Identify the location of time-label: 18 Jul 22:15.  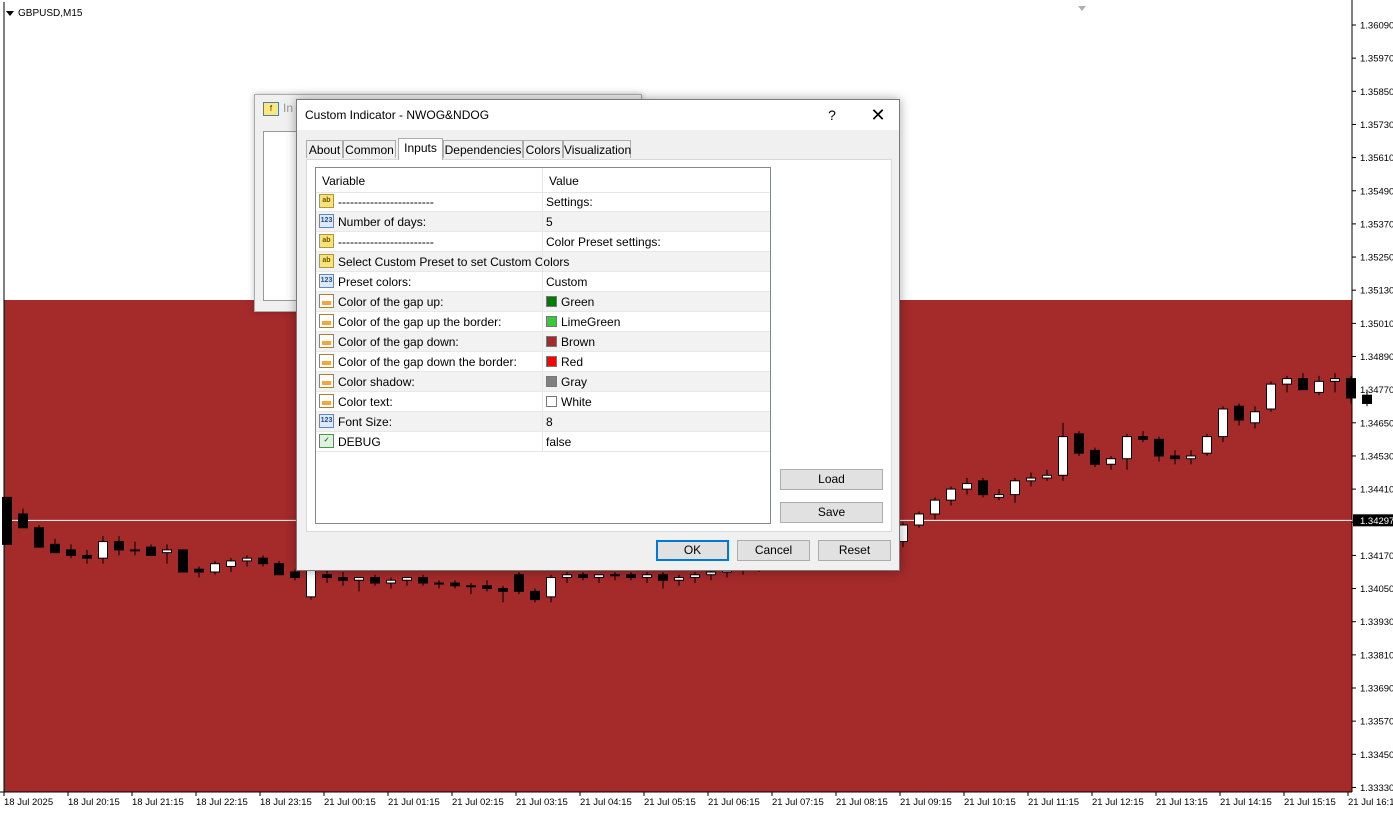
(222, 802).